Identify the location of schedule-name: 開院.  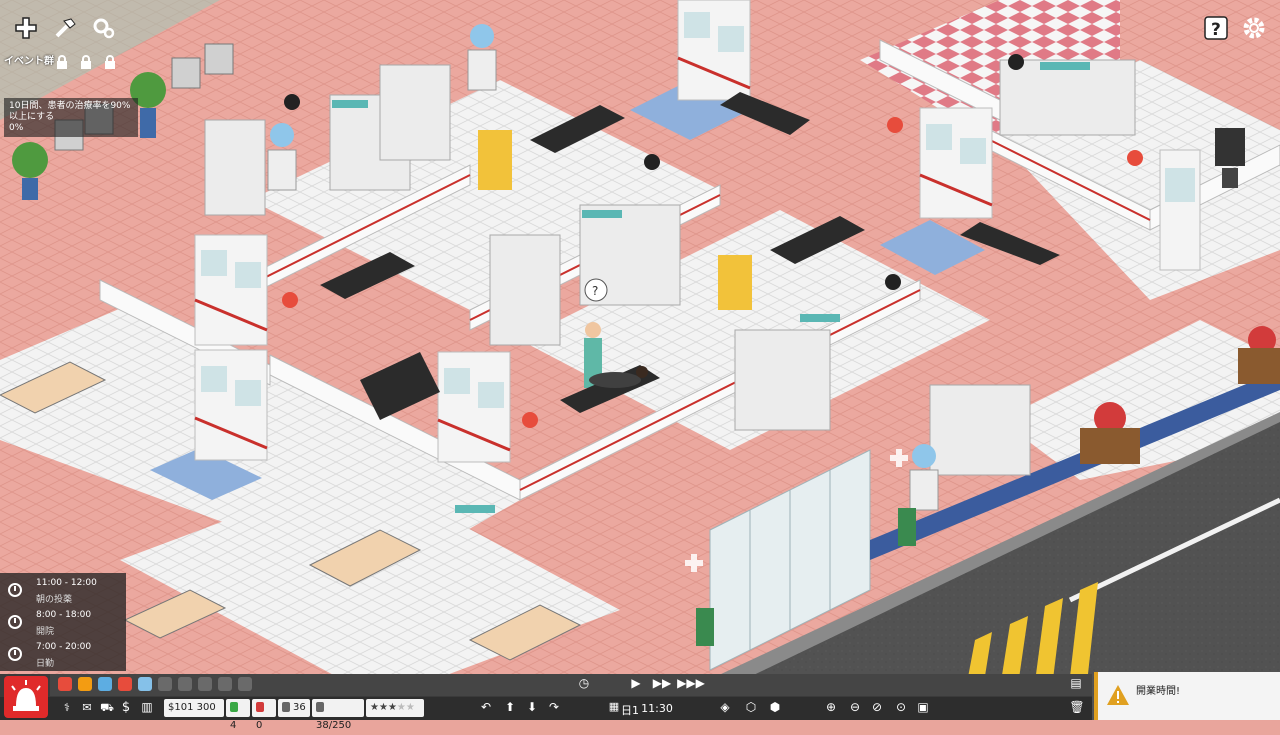
(45, 632).